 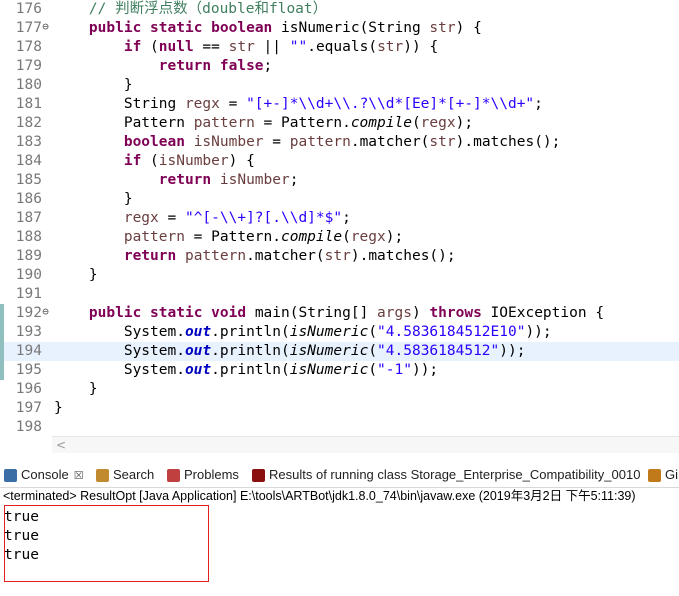 I want to click on code-token: str, so click(x=442, y=142).